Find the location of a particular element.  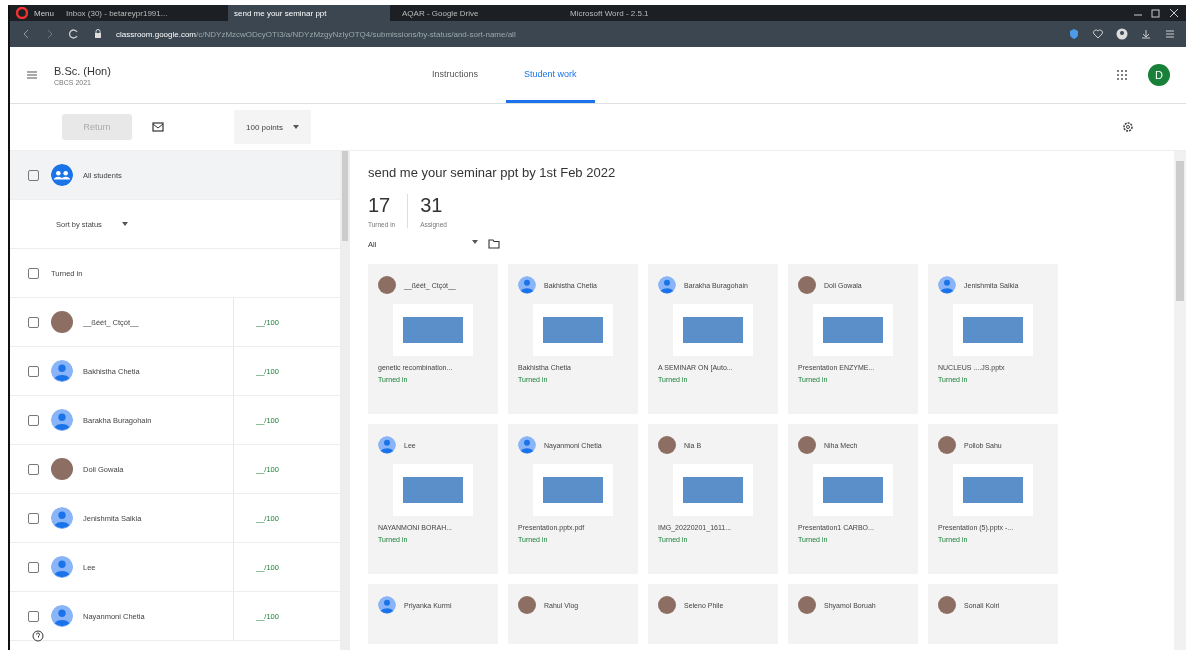

settings-icon is located at coordinates (1128, 127).